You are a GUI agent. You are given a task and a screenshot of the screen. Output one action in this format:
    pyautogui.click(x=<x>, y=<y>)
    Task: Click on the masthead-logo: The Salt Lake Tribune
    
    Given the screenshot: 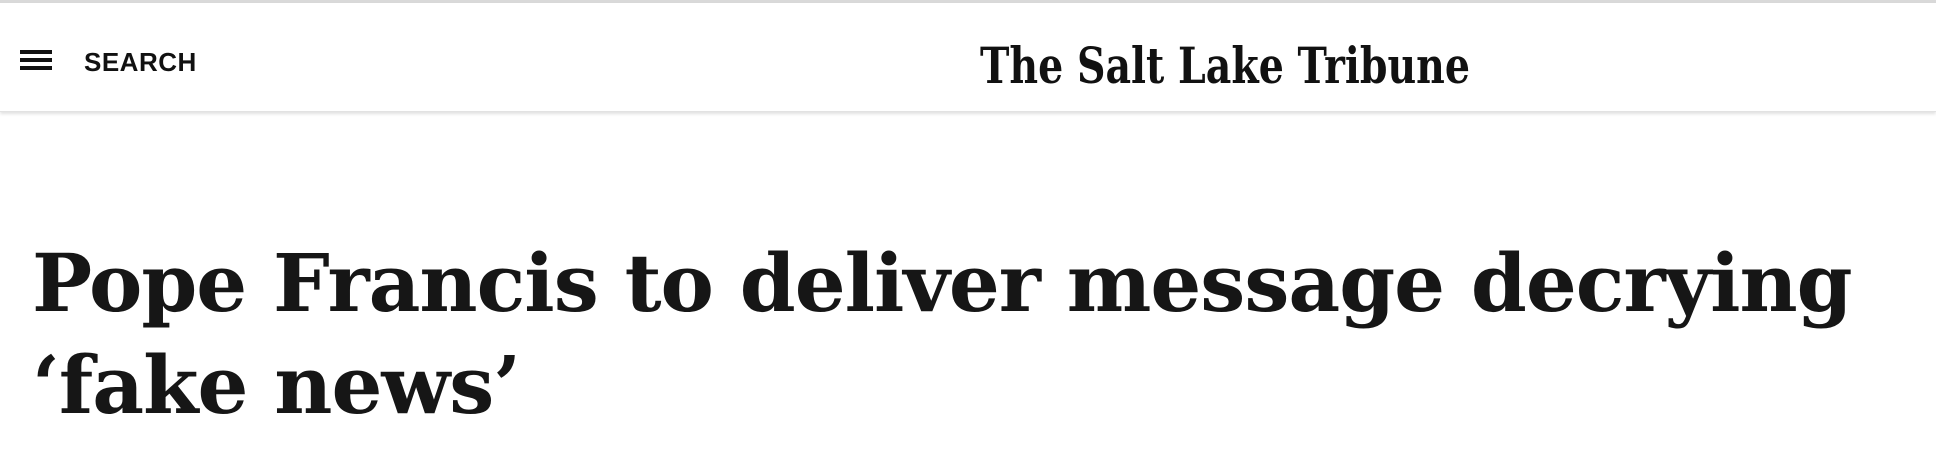 What is the action you would take?
    pyautogui.click(x=1225, y=65)
    